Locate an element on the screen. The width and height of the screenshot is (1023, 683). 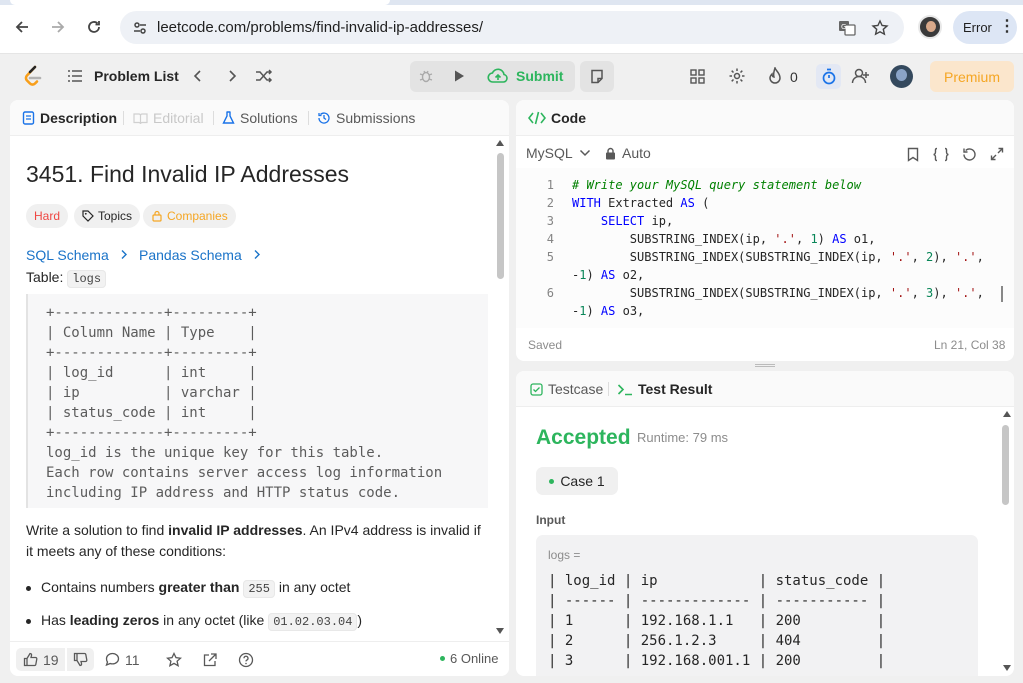
tab-test-result: Test Result is located at coordinates (664, 389).